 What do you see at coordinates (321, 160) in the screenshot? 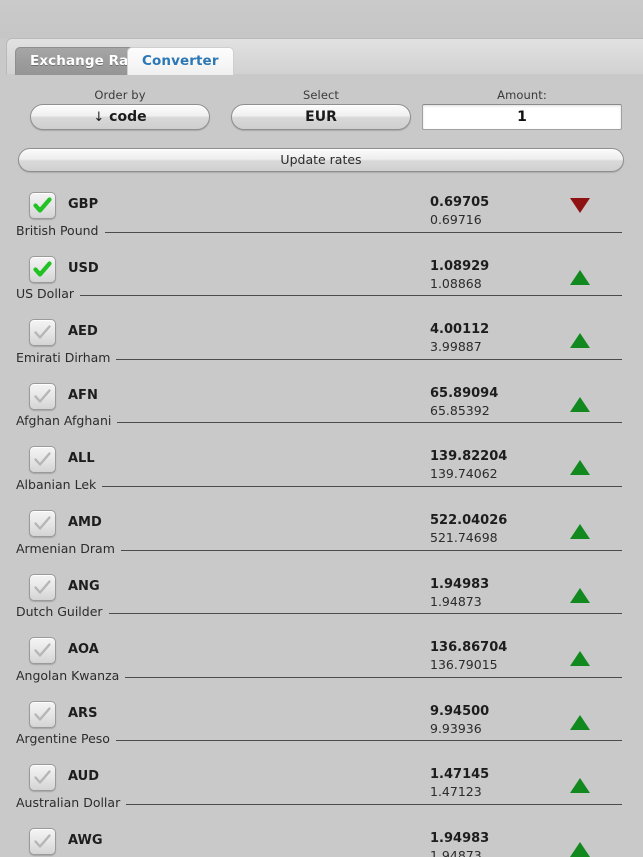
I see `update-rates-button: Update rates` at bounding box center [321, 160].